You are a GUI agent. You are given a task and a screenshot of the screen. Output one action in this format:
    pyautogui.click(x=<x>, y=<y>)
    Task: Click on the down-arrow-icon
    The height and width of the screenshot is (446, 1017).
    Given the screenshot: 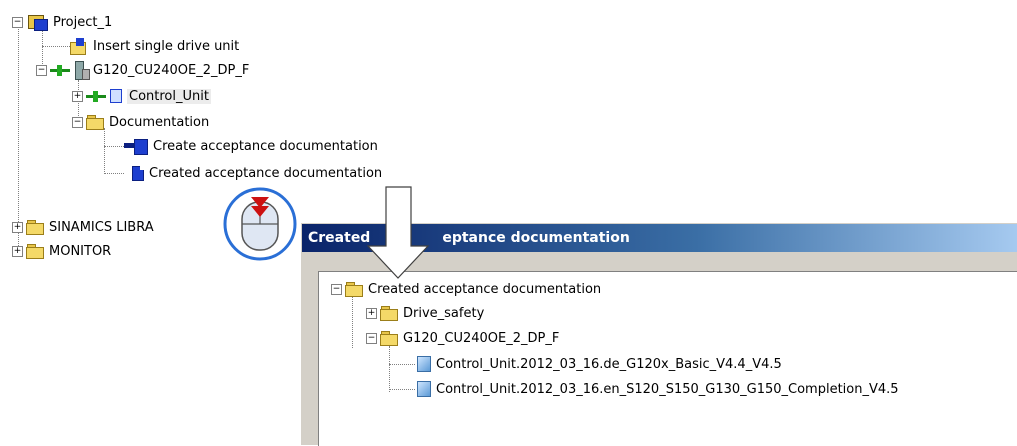 What is the action you would take?
    pyautogui.click(x=398, y=232)
    